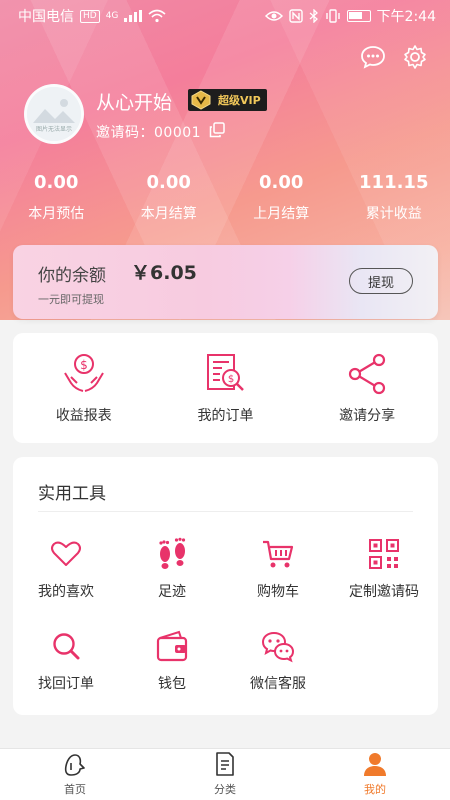 The width and height of the screenshot is (450, 800). What do you see at coordinates (278, 647) in the screenshot?
I see `wechat-icon` at bounding box center [278, 647].